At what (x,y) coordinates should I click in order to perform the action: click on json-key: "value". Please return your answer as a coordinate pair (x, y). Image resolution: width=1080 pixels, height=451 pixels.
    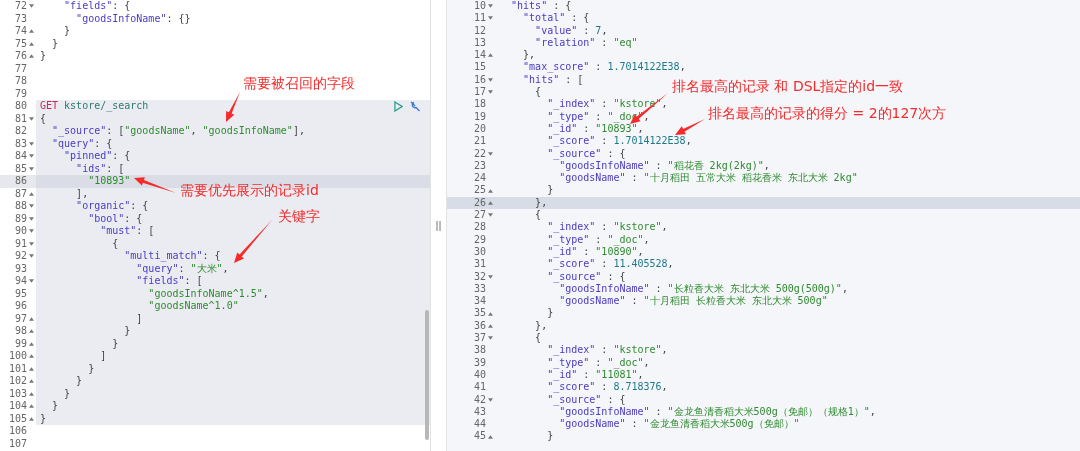
    Looking at the image, I should click on (538, 30).